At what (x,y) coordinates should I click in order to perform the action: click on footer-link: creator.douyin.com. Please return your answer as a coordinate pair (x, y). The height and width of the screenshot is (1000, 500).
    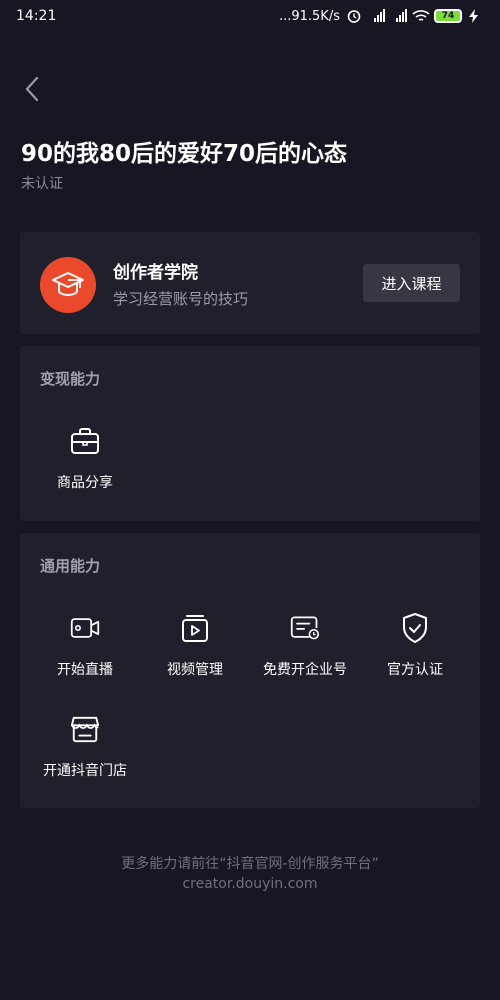
    Looking at the image, I should click on (250, 884).